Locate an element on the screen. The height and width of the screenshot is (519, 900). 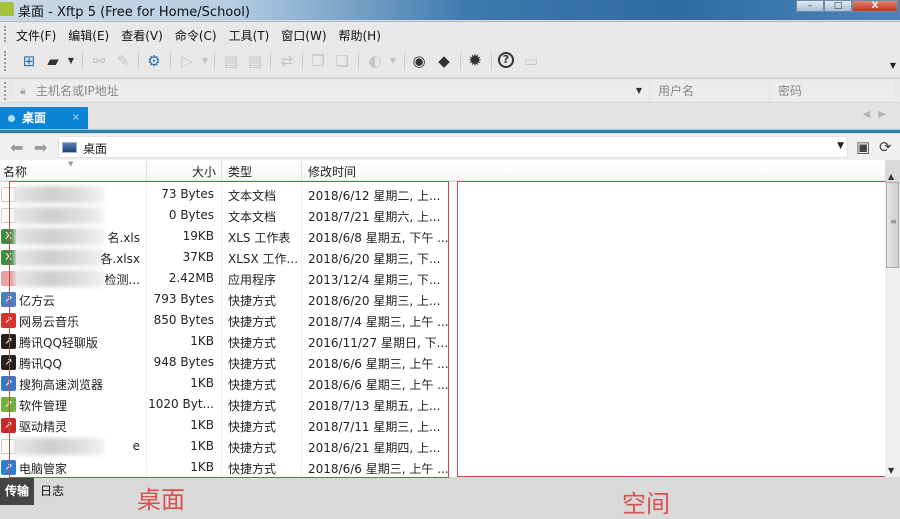
close-button: X is located at coordinates (875, 6).